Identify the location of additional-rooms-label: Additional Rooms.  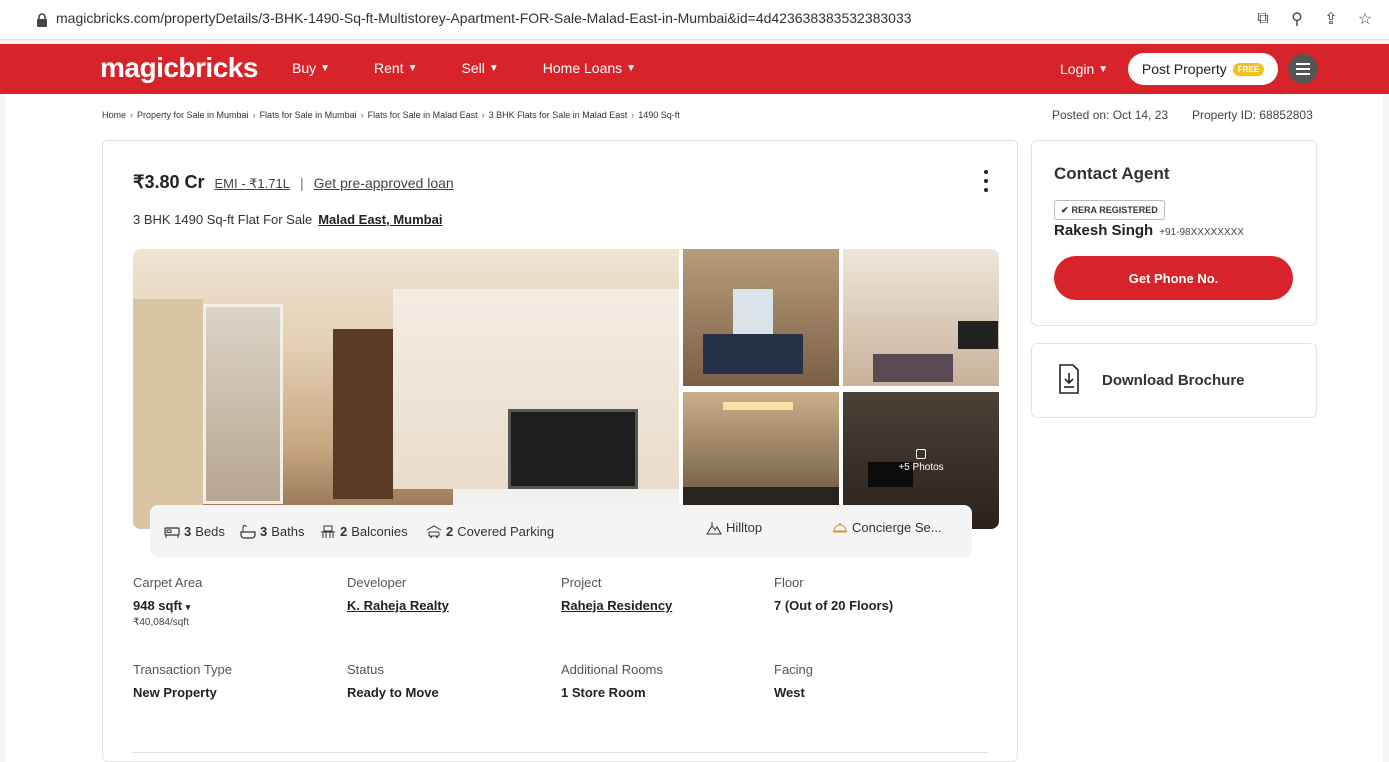
(612, 669).